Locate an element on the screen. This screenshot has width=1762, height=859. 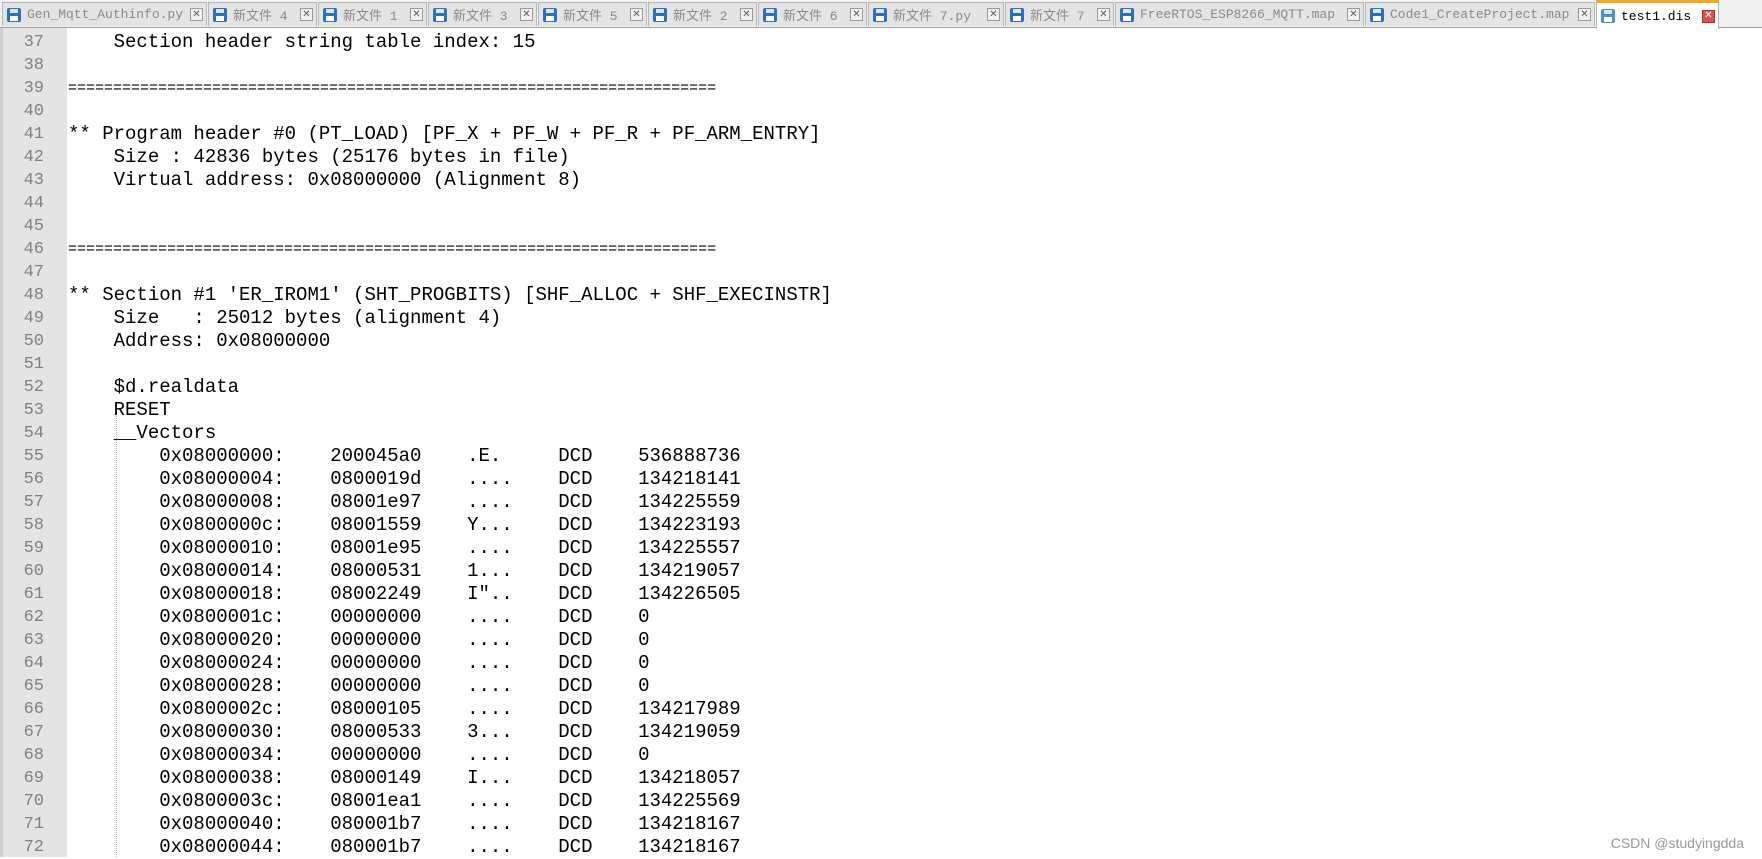
line-number: 55 is located at coordinates (33, 456).